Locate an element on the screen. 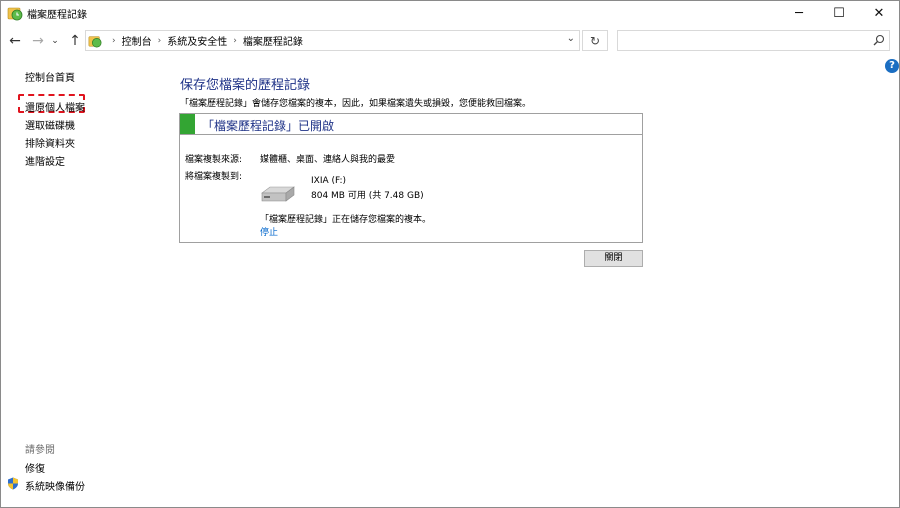  page-description: 「檔案歷程記錄」會儲存您檔案的複本，因此，如果檔案遺失或損毀，您便能救回檔案。 is located at coordinates (356, 104).